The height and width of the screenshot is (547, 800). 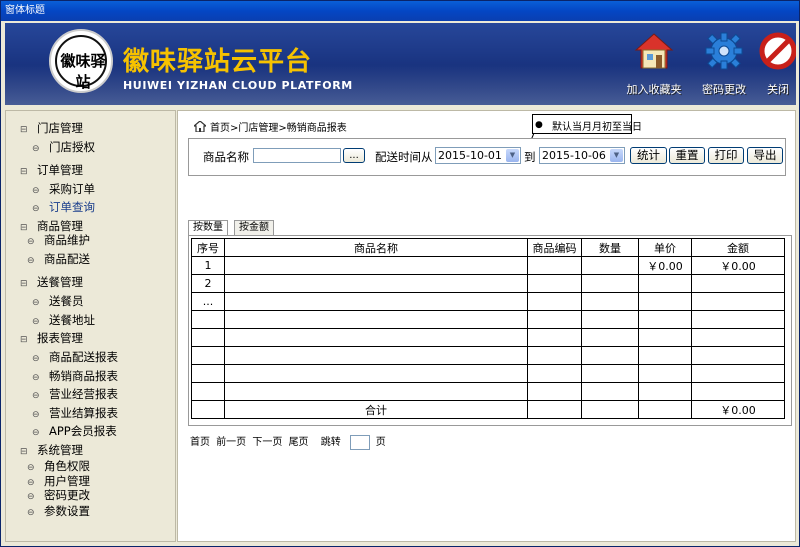 What do you see at coordinates (488, 265) in the screenshot?
I see `table-row: 1 ￥0.00 ￥0.00` at bounding box center [488, 265].